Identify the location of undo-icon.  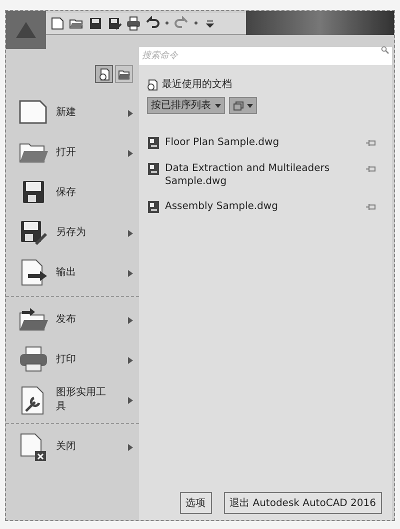
(152, 23).